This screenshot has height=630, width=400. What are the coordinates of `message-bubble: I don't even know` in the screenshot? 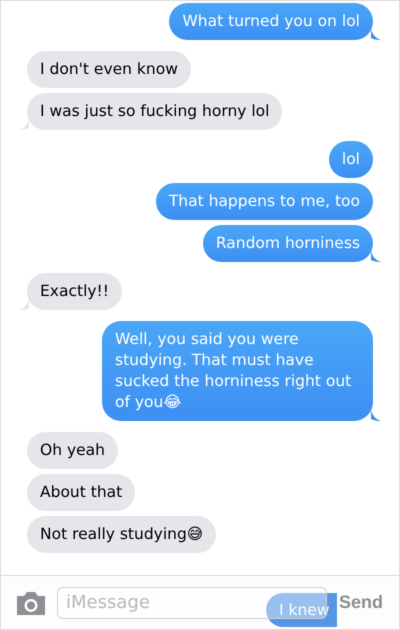 It's located at (109, 69).